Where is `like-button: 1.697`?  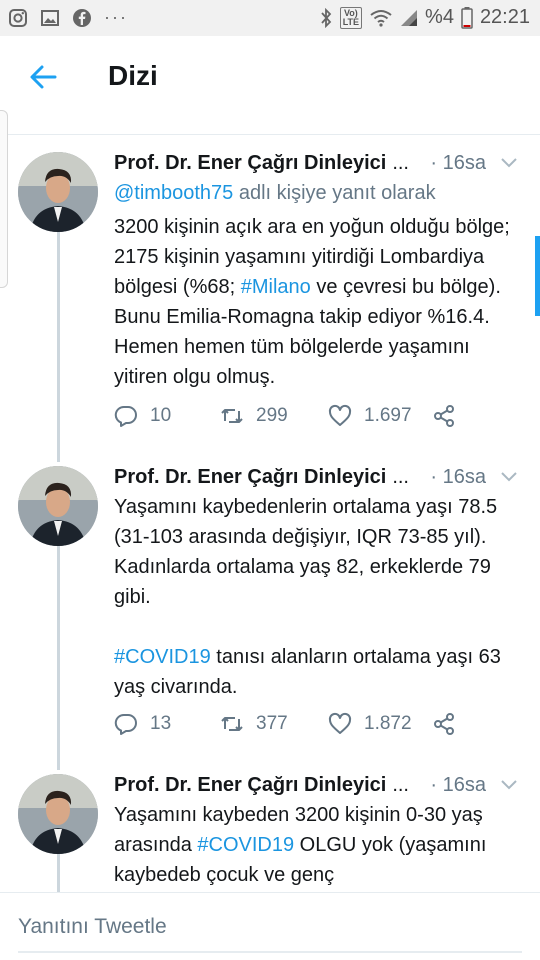
like-button: 1.697 is located at coordinates (370, 416).